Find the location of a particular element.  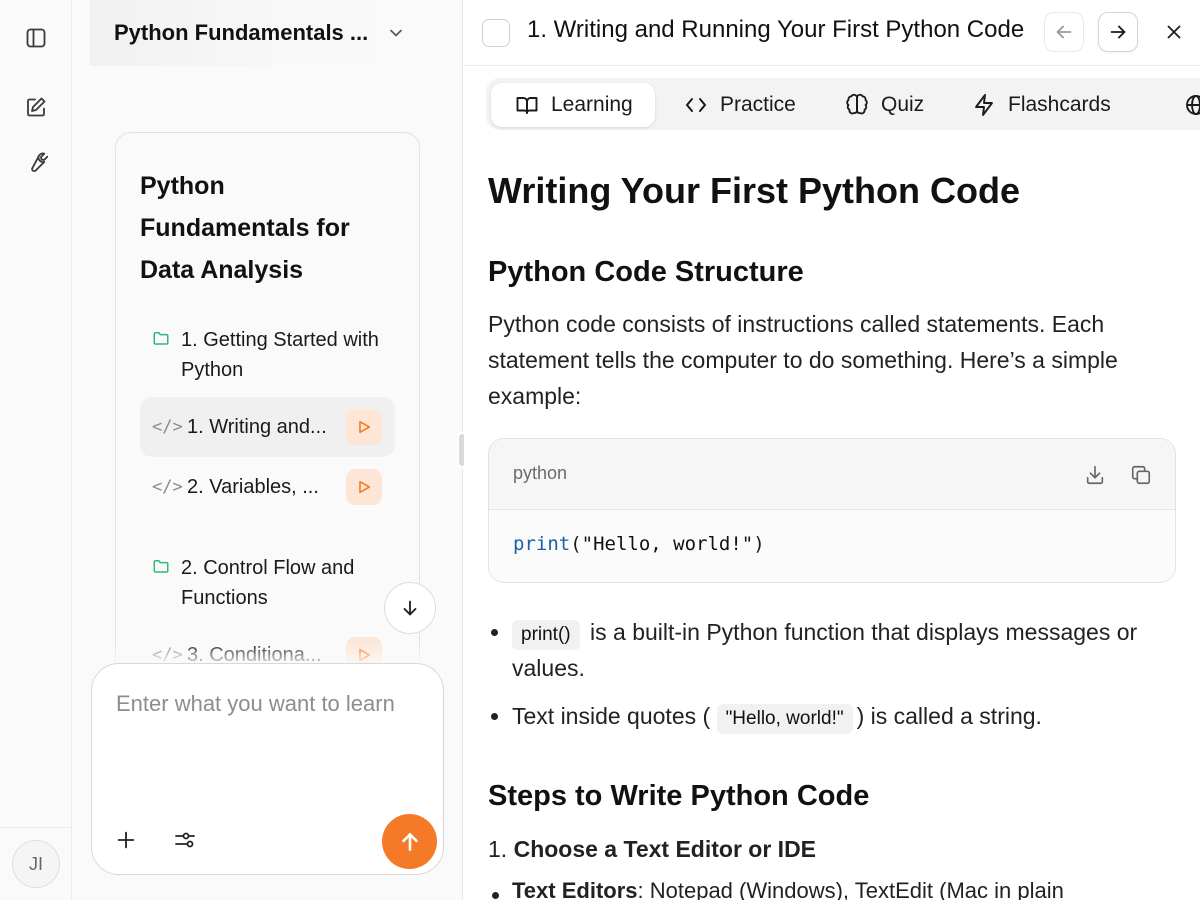

tab-label: Practice is located at coordinates (758, 104).